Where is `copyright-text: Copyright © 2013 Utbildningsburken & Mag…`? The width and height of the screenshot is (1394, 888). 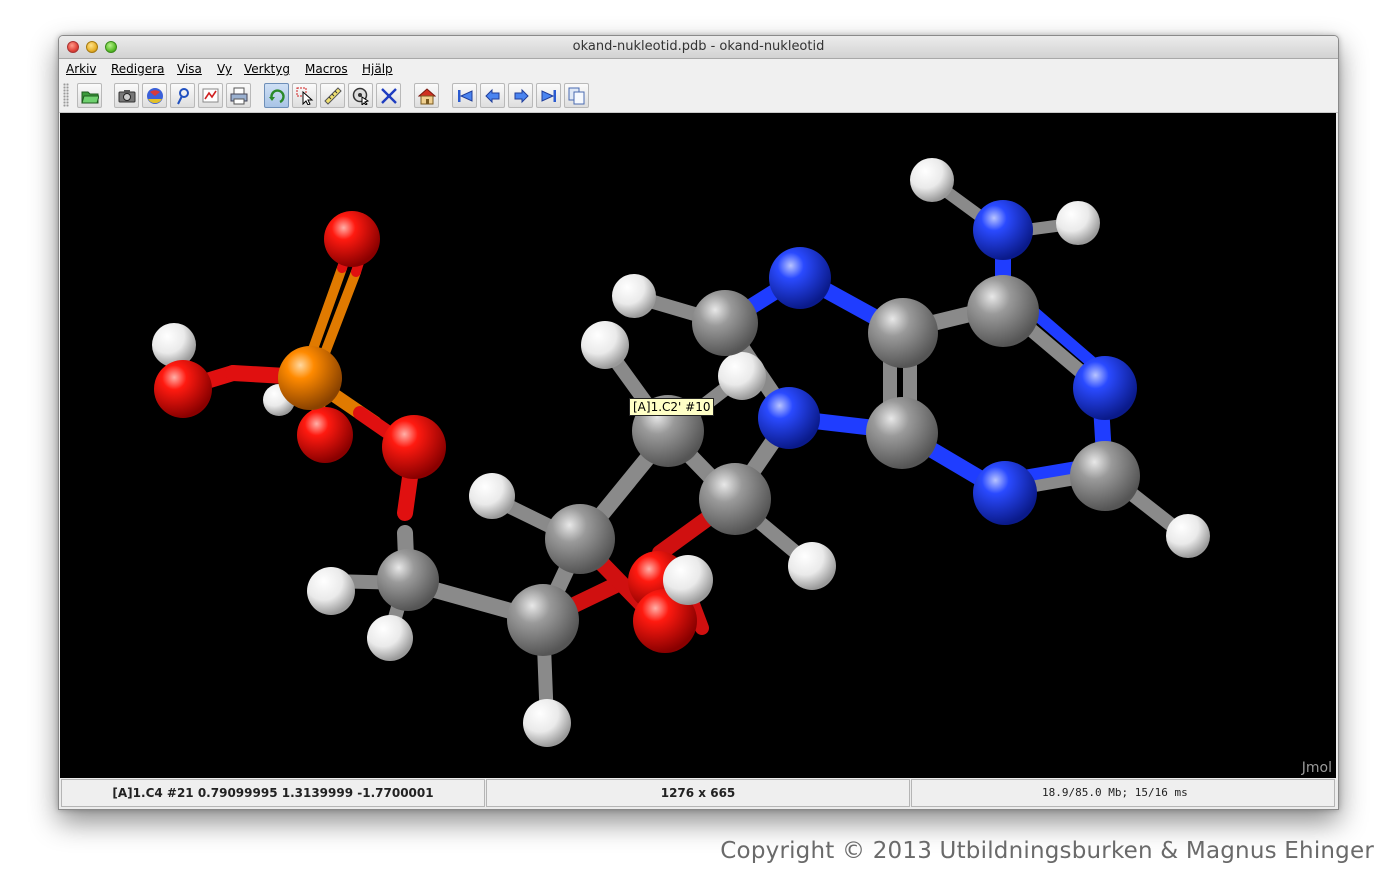
copyright-text: Copyright © 2013 Utbildningsburken & Mag… is located at coordinates (1047, 851).